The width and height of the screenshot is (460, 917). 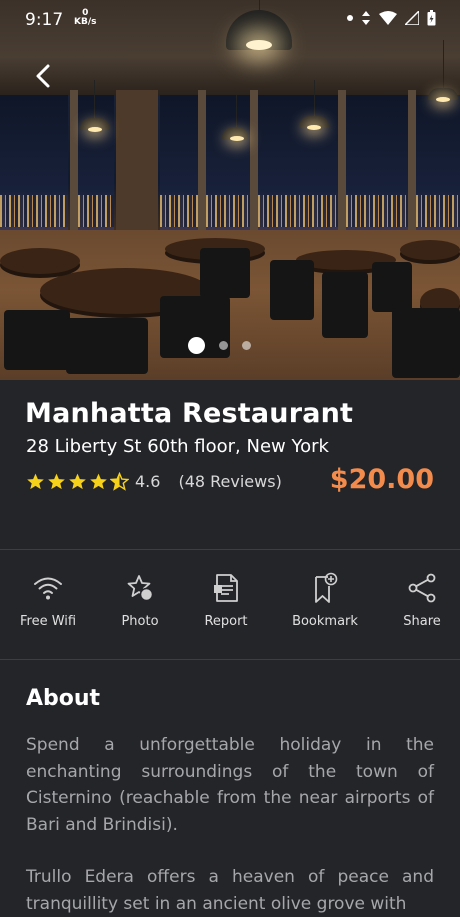 What do you see at coordinates (431, 18) in the screenshot?
I see `battery-icon` at bounding box center [431, 18].